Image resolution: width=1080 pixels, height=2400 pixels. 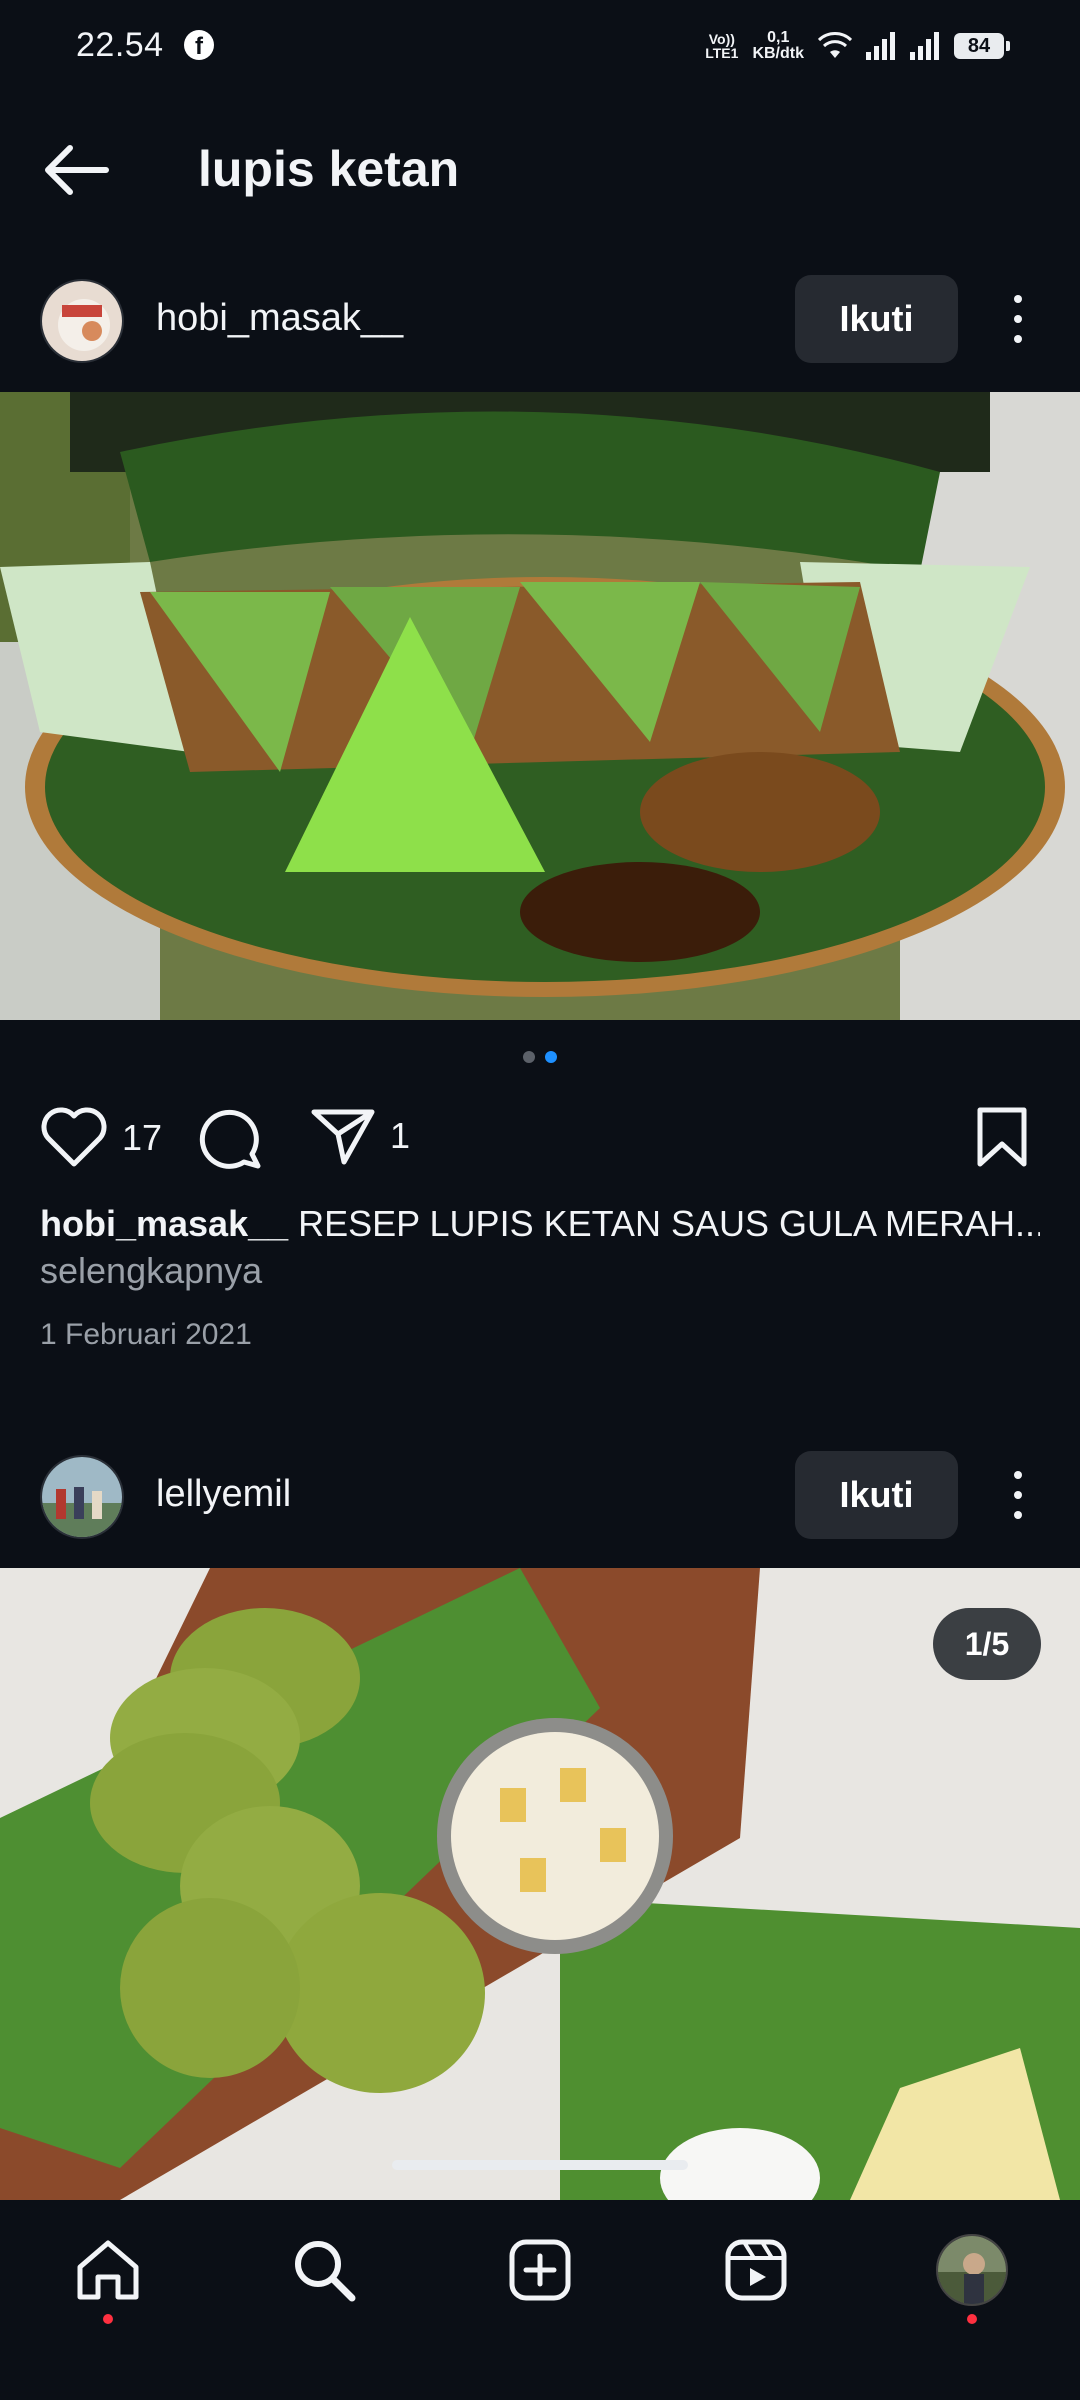 I want to click on carousel-indicator, so click(x=540, y=1057).